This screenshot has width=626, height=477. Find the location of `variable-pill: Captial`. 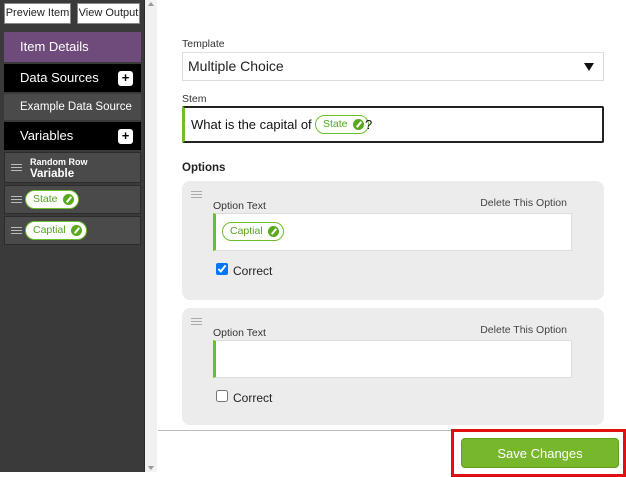

variable-pill: Captial is located at coordinates (56, 230).